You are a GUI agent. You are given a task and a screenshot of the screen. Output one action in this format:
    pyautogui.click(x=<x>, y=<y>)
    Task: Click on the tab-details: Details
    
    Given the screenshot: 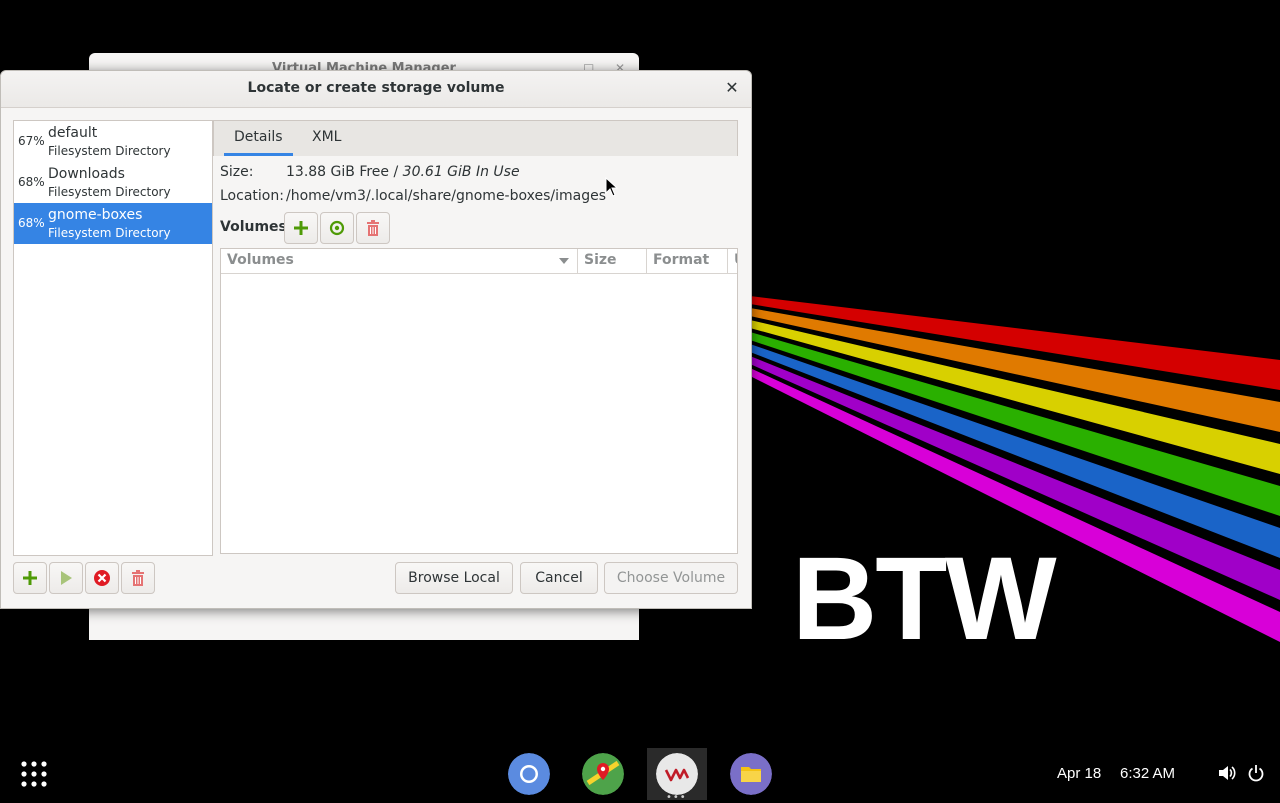 What is the action you would take?
    pyautogui.click(x=258, y=138)
    